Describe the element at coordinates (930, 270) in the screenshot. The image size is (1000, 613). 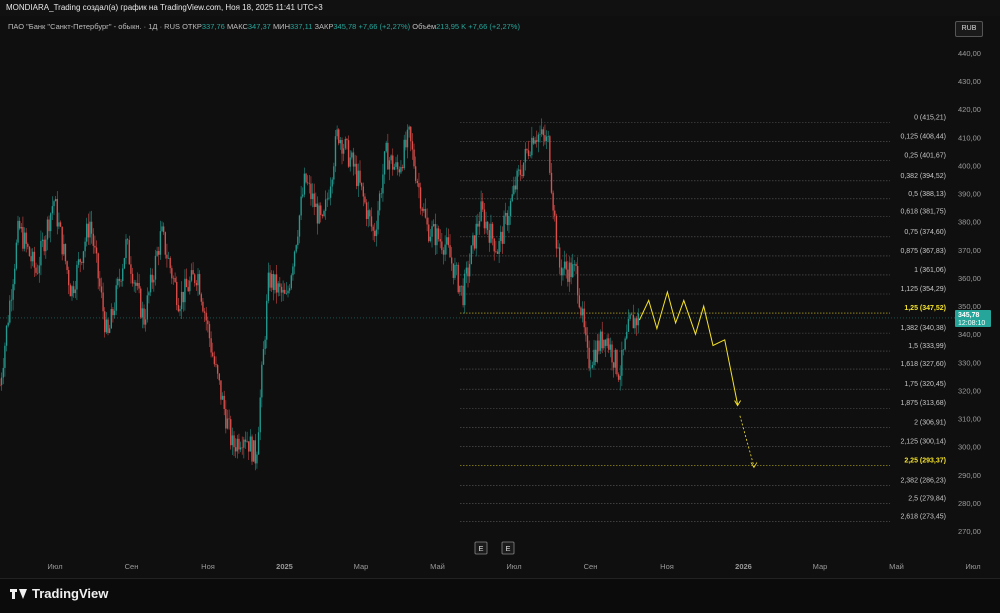
I see `fib-level-label: 1 (361,06)` at that location.